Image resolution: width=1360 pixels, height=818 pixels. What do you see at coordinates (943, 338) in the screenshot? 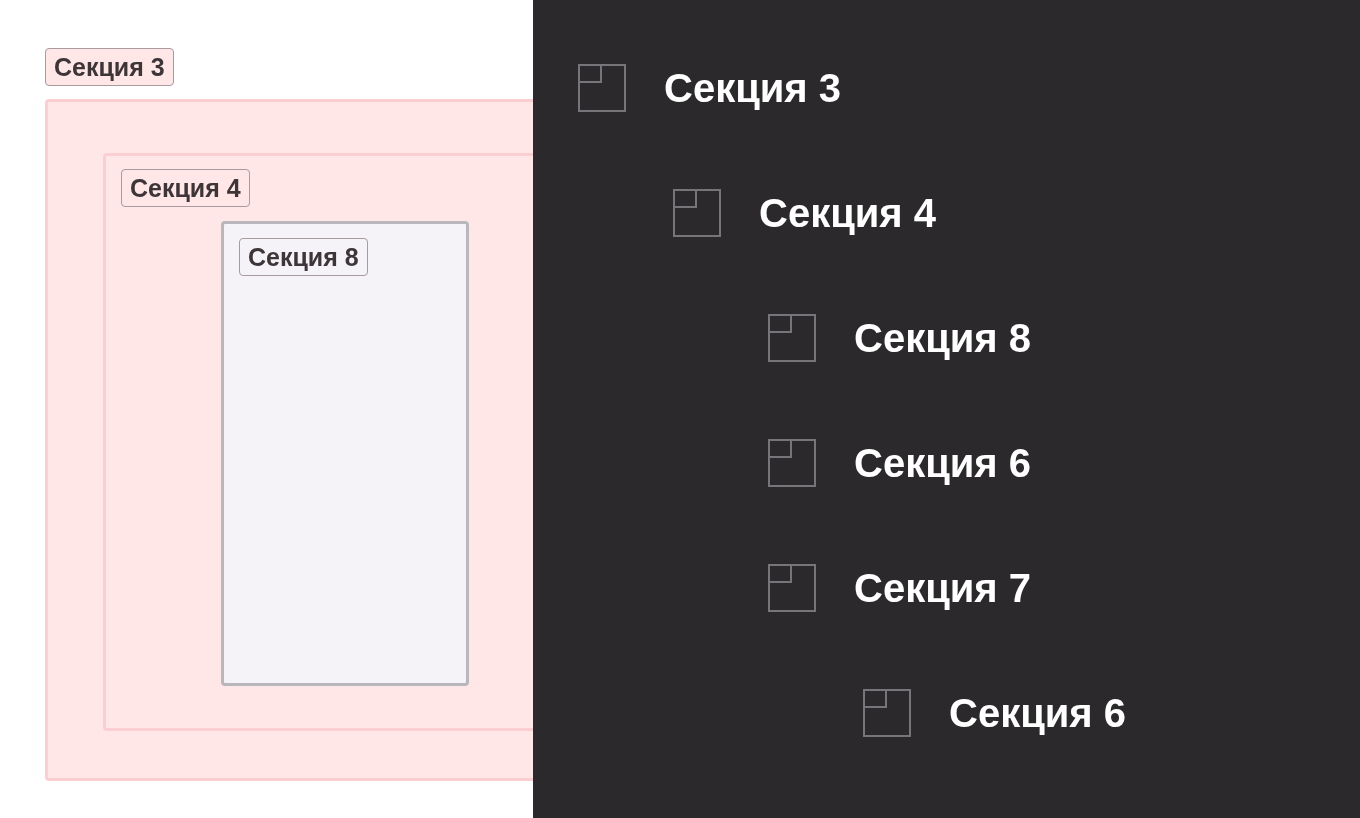
I see `layer-name: Секция 8` at bounding box center [943, 338].